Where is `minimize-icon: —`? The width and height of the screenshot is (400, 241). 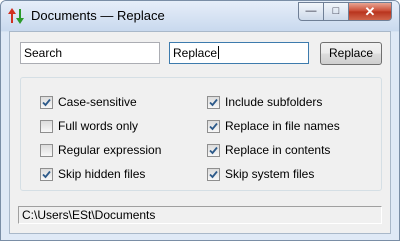 minimize-icon: — is located at coordinates (311, 11).